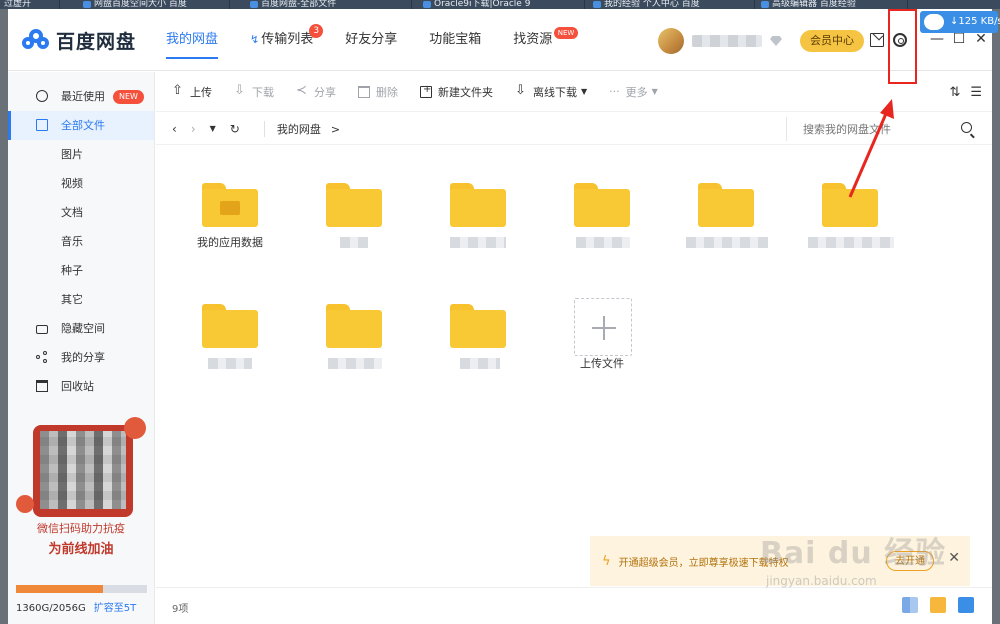 Image resolution: width=1000 pixels, height=624 pixels. What do you see at coordinates (178, 90) in the screenshot?
I see `upload-icon` at bounding box center [178, 90].